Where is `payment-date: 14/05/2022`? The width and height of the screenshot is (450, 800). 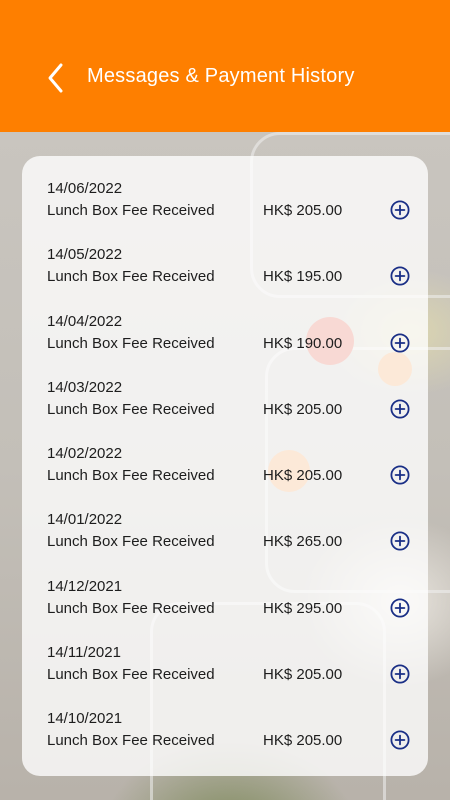
payment-date: 14/05/2022 is located at coordinates (85, 255).